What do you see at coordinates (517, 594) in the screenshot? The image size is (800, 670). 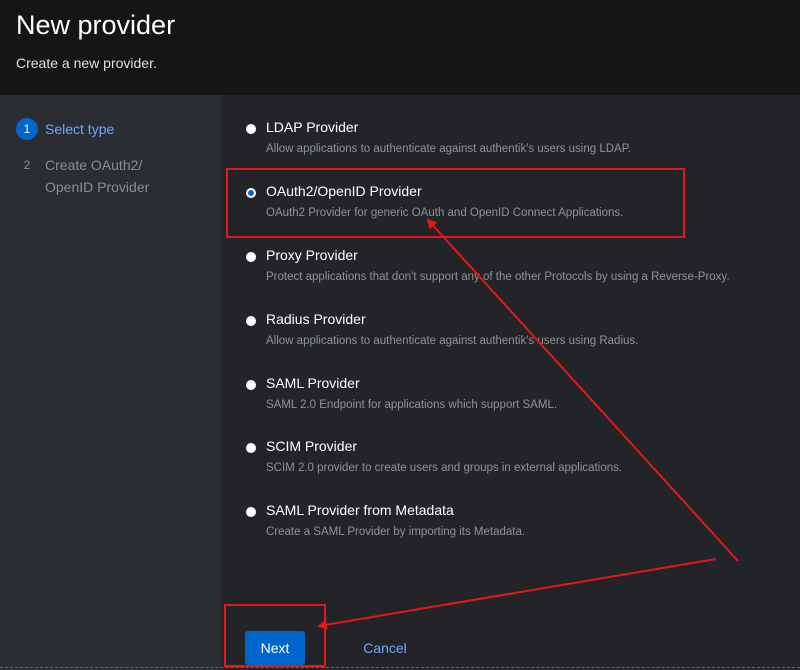 I see `annotation-arrow-to-next` at bounding box center [517, 594].